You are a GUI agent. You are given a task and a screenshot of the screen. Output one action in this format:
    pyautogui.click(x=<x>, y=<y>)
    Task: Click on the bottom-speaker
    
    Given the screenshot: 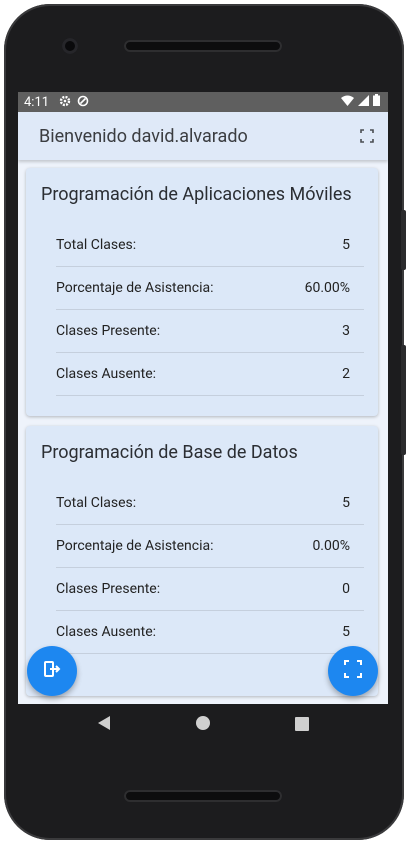 What is the action you would take?
    pyautogui.click(x=203, y=796)
    